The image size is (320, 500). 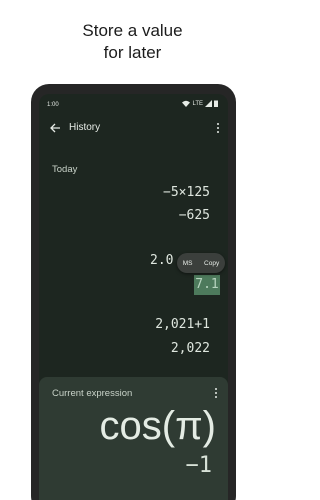 I want to click on wifi-icon, so click(x=186, y=103).